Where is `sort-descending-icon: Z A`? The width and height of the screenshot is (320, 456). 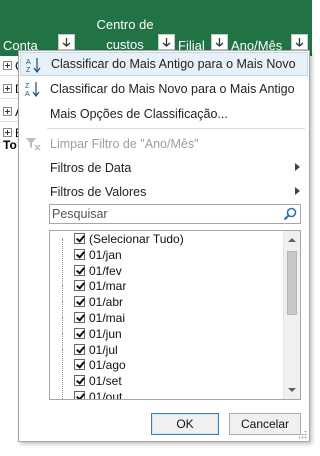 sort-descending-icon: Z A is located at coordinates (32, 90).